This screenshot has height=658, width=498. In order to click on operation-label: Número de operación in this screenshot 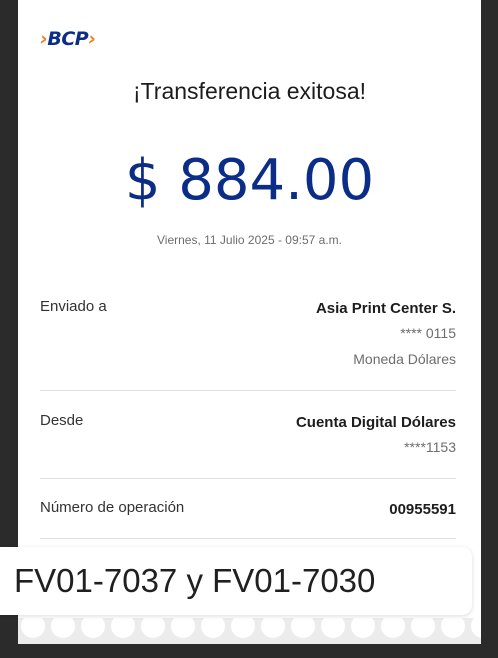, I will do `click(112, 507)`.